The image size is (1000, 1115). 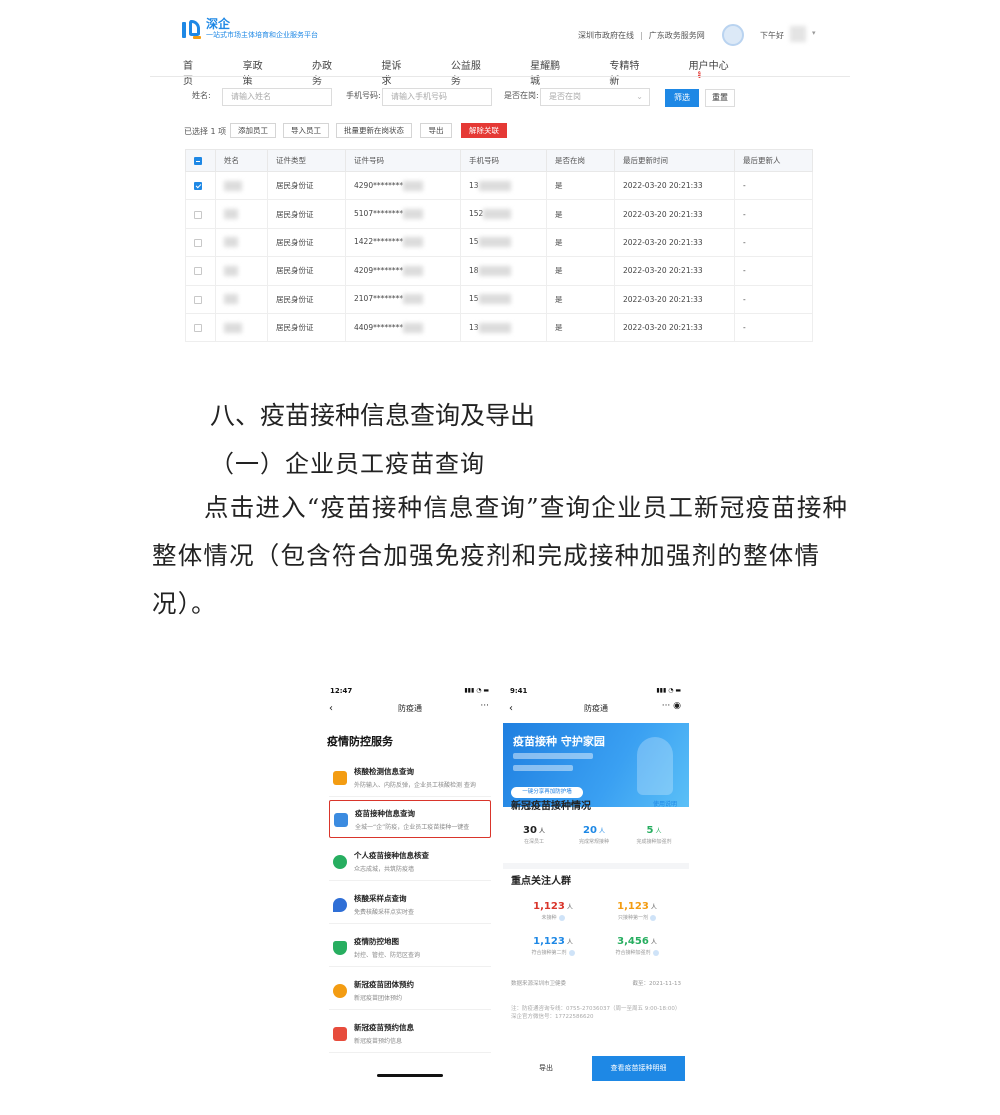 What do you see at coordinates (553, 946) in the screenshot?
I see `key-stat-second-dose: 1,123 人 符合接种第二剂` at bounding box center [553, 946].